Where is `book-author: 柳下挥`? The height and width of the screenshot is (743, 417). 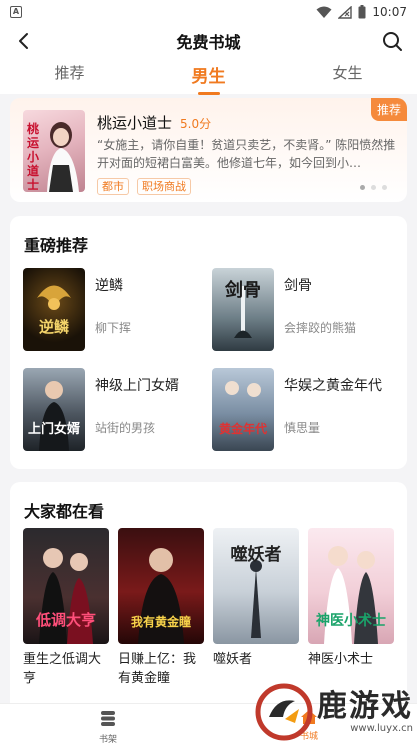 book-author: 柳下挥 is located at coordinates (113, 328).